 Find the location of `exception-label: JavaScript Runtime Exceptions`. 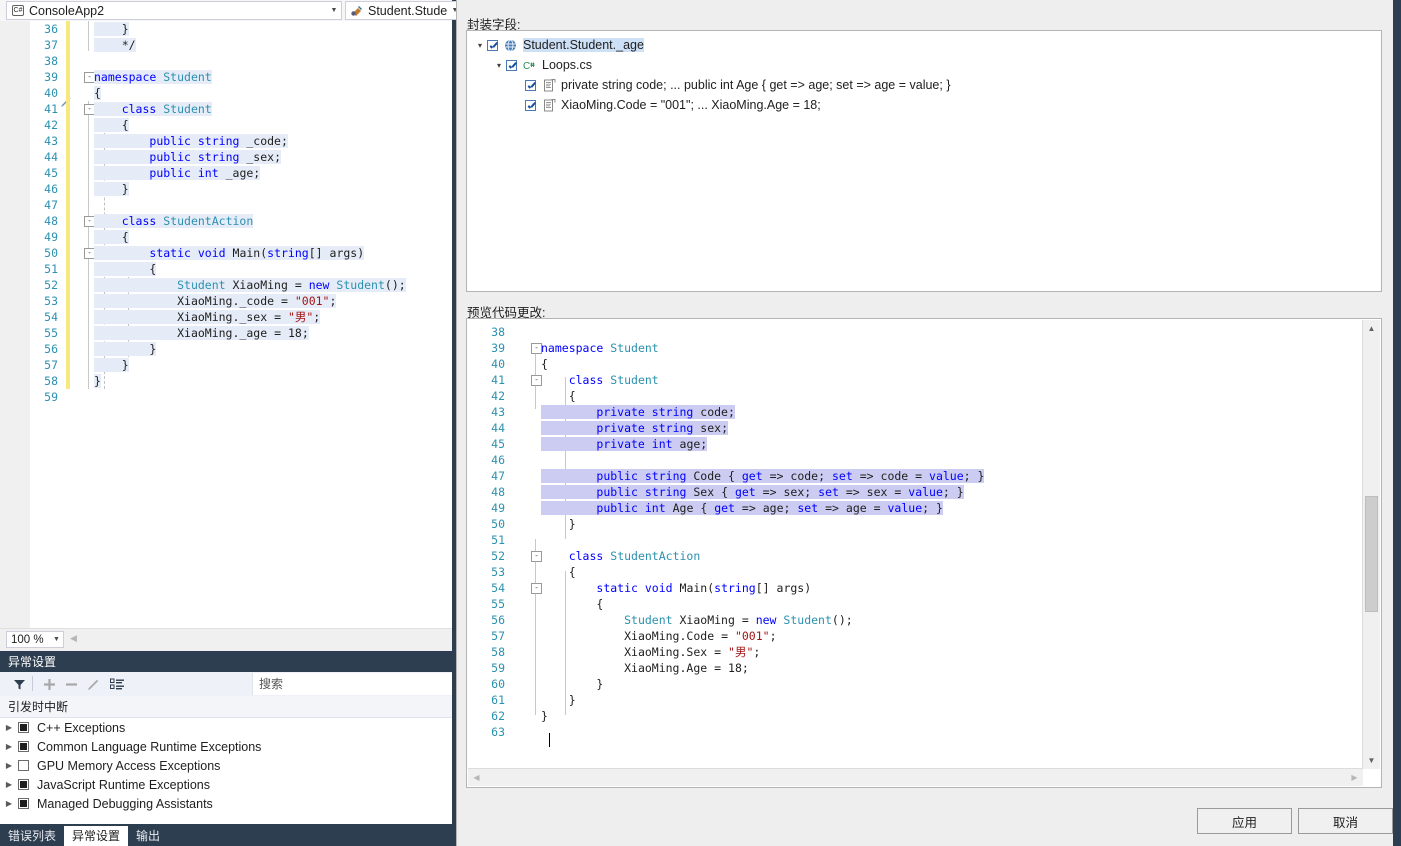

exception-label: JavaScript Runtime Exceptions is located at coordinates (123, 784).